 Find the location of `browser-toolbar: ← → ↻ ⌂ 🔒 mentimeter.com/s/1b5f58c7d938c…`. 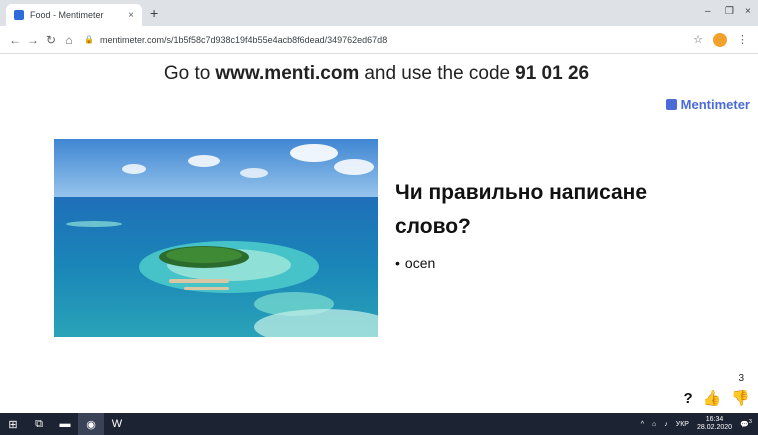

browser-toolbar: ← → ↻ ⌂ 🔒 mentimeter.com/s/1b5f58c7d938c… is located at coordinates (379, 40).